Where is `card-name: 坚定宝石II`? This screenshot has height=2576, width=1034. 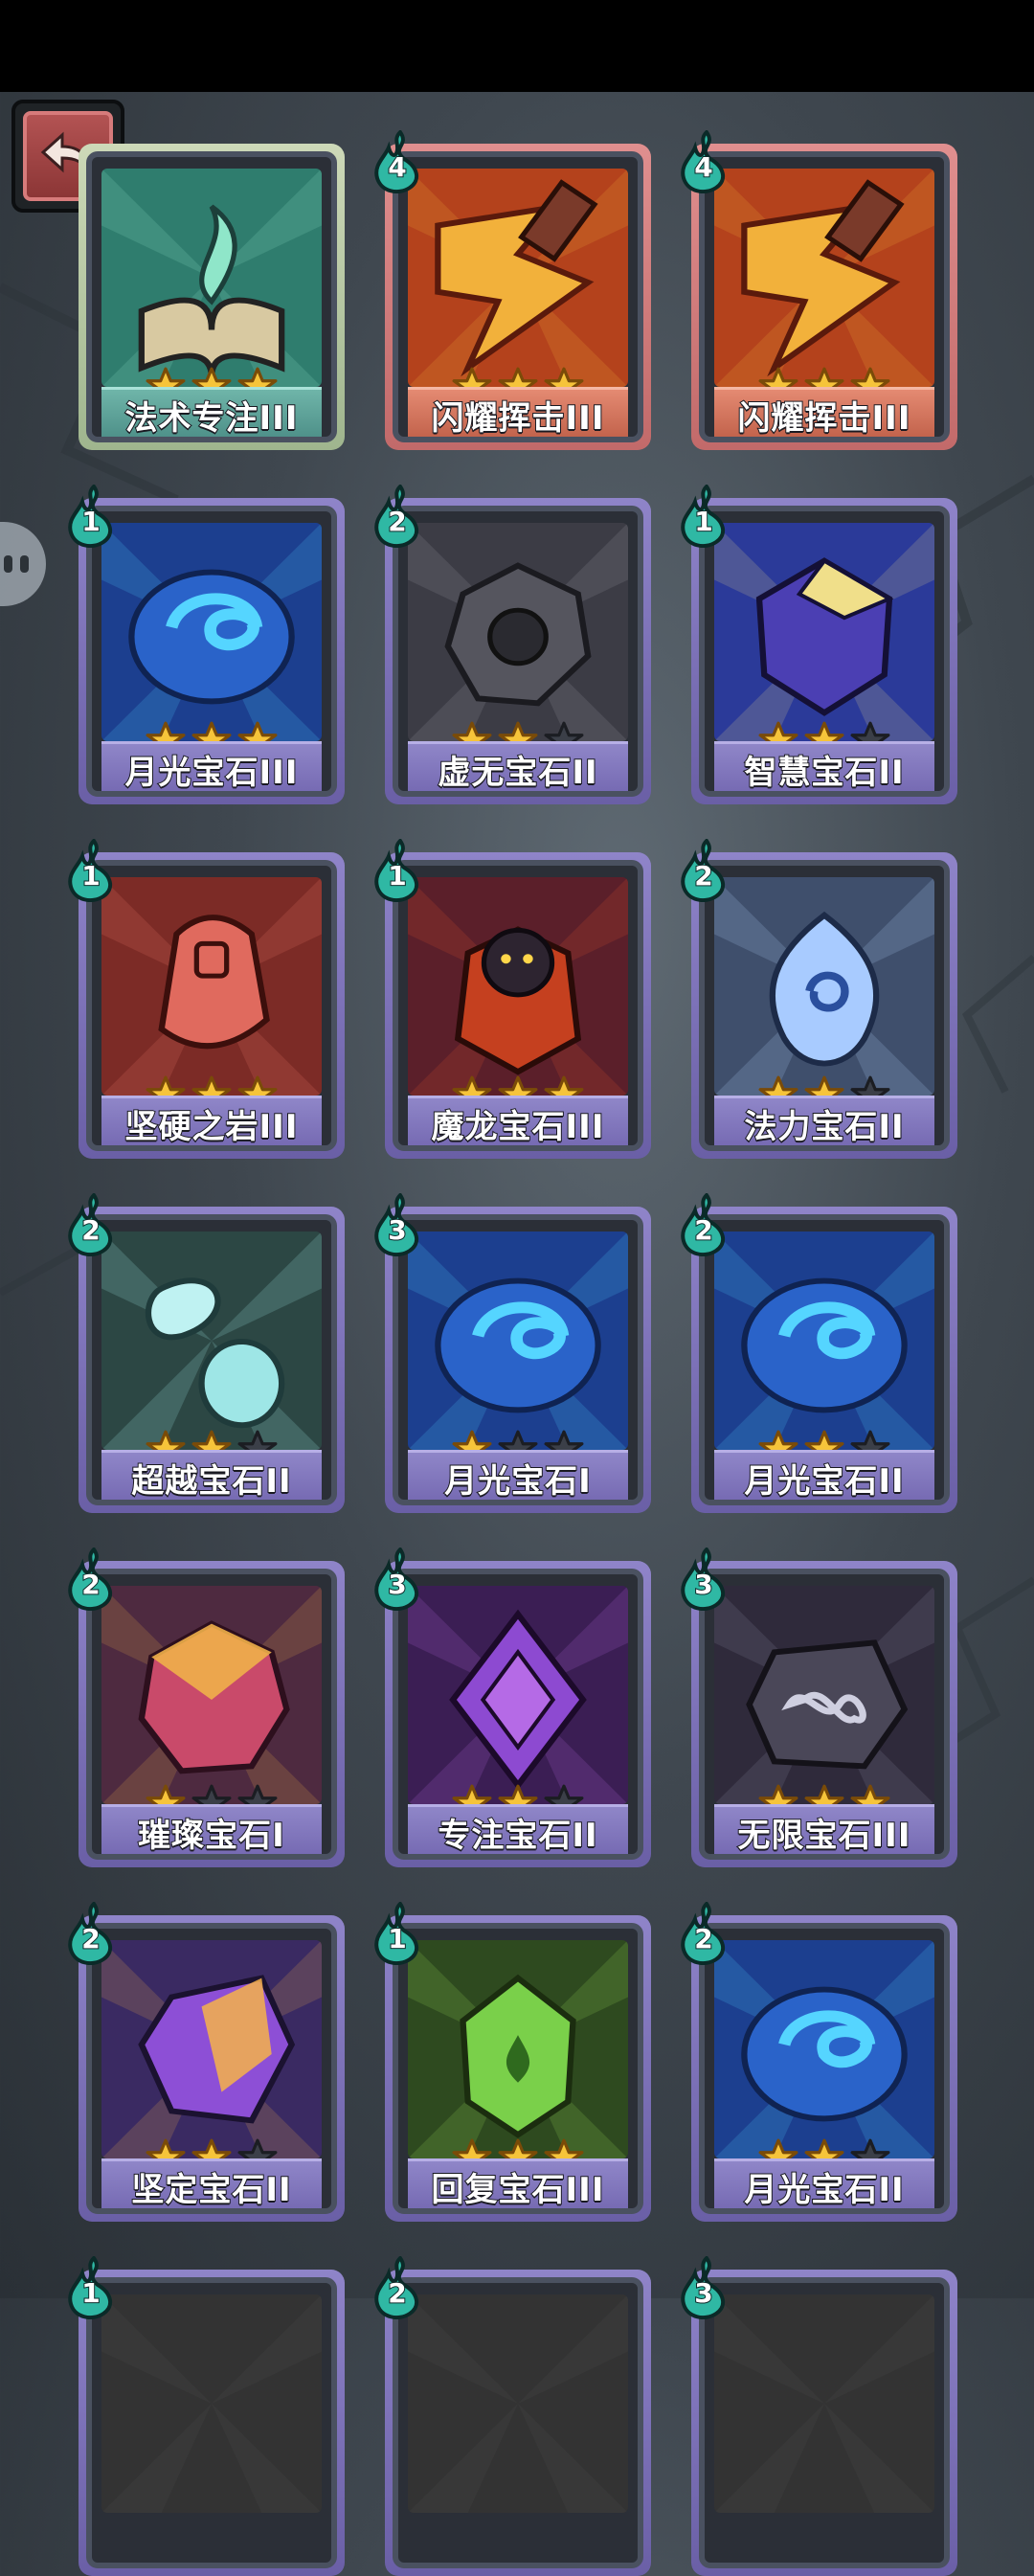
card-name: 坚定宝石II is located at coordinates (211, 2183).